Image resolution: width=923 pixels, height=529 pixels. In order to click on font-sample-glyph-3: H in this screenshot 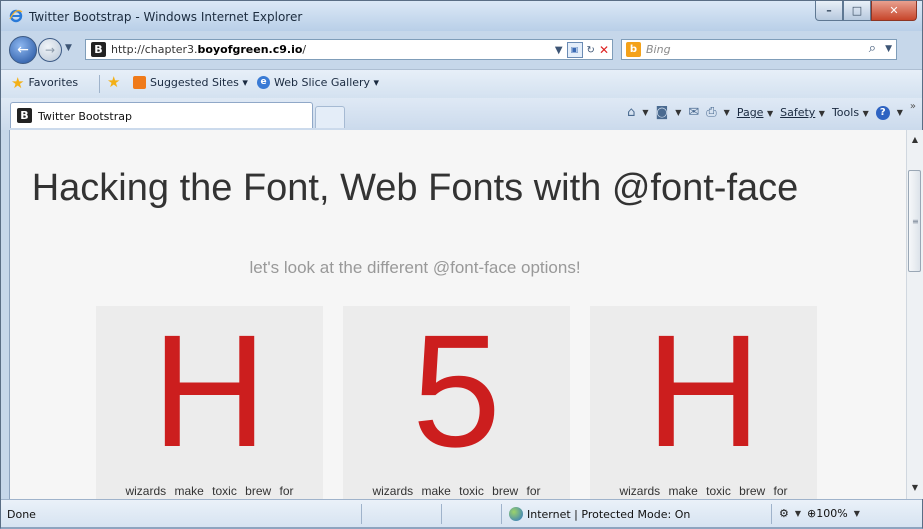, I will do `click(703, 390)`.